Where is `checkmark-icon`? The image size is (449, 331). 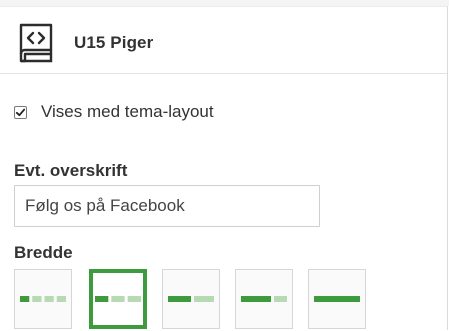
checkmark-icon is located at coordinates (20, 112).